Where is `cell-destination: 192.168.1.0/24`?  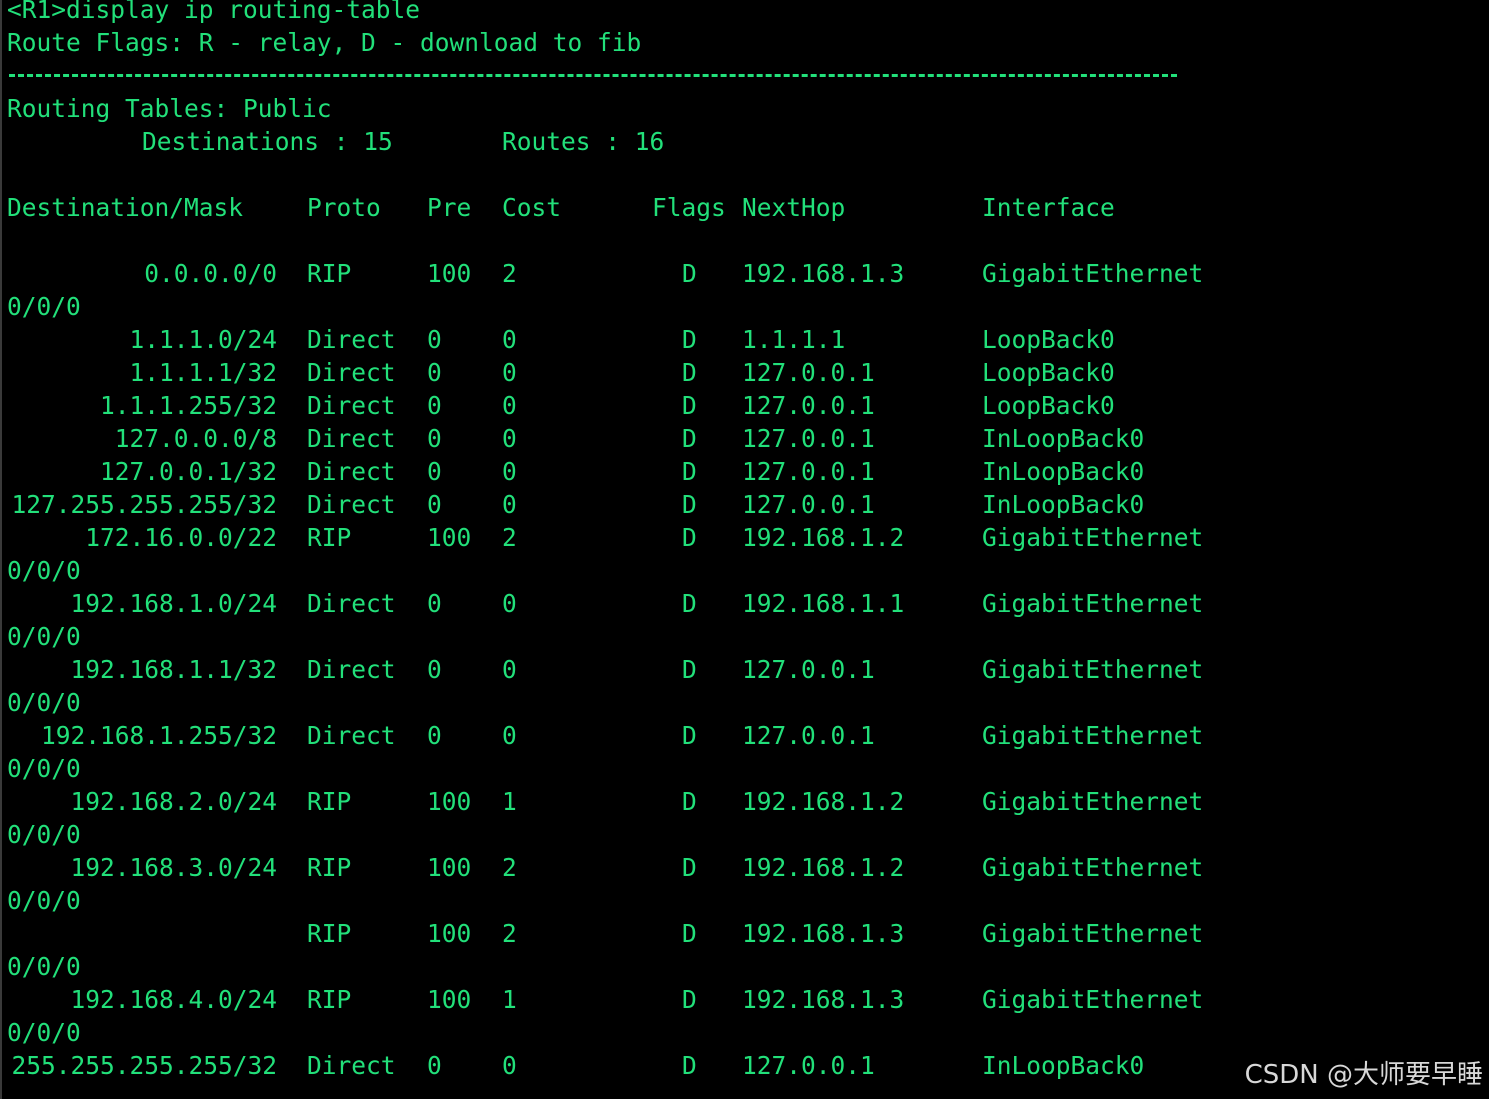
cell-destination: 192.168.1.0/24 is located at coordinates (173, 603).